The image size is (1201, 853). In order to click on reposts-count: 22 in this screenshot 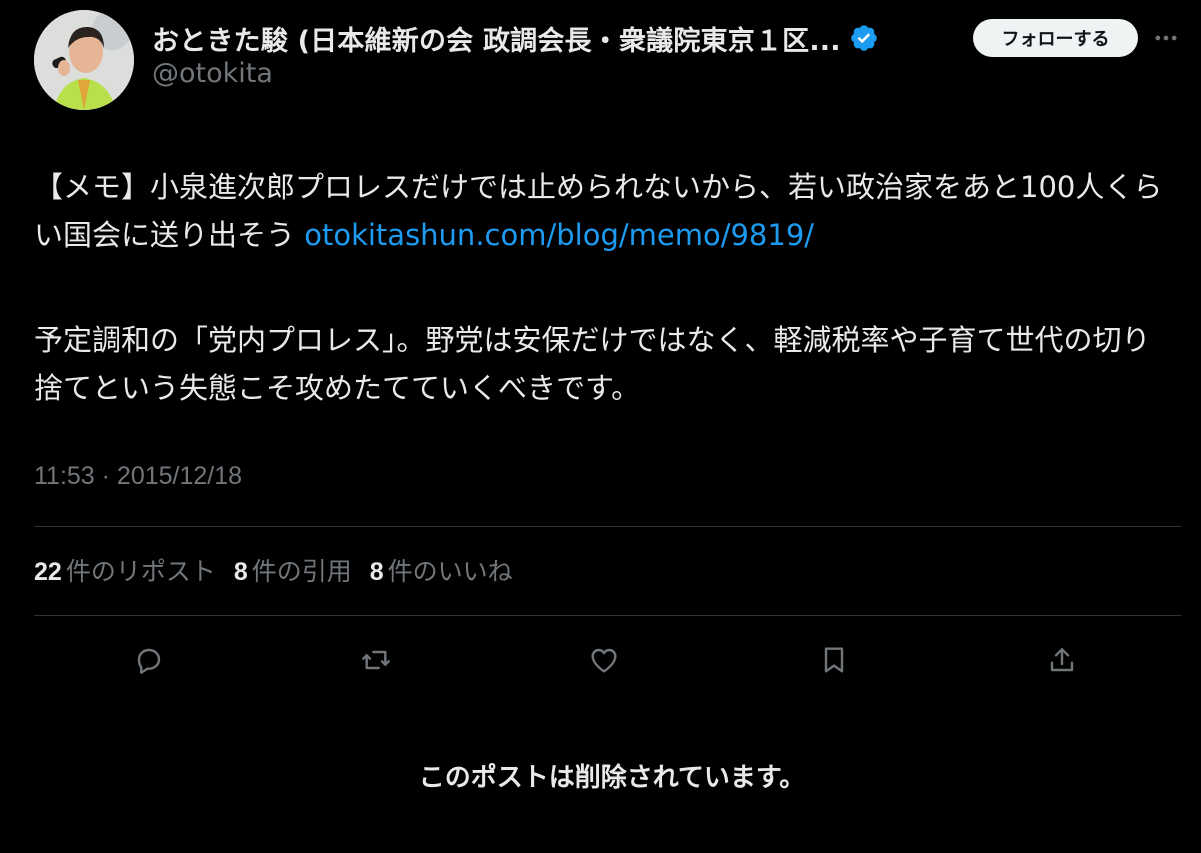, I will do `click(48, 572)`.